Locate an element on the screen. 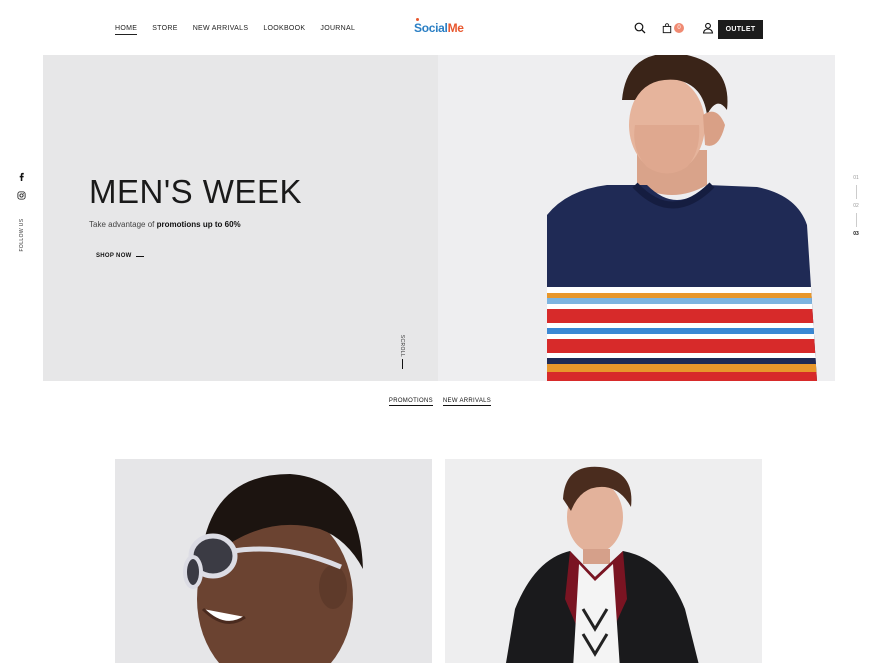 This screenshot has width=880, height=663. nav-journal: JOURNAL is located at coordinates (337, 30).